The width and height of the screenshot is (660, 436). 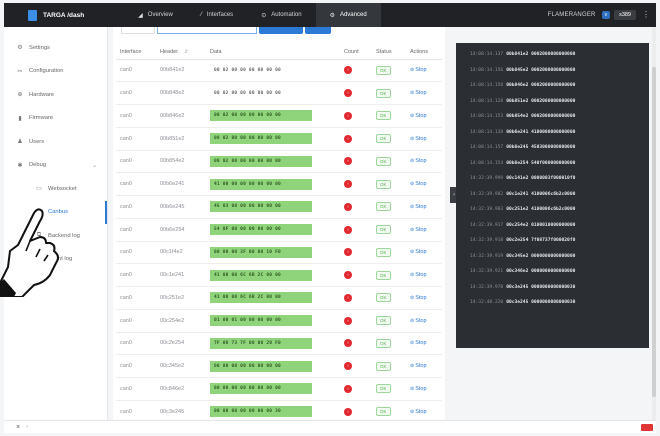 What do you see at coordinates (273, 139) in the screenshot?
I see `cell-data: 00 02 00 00 00 00 00 00` at bounding box center [273, 139].